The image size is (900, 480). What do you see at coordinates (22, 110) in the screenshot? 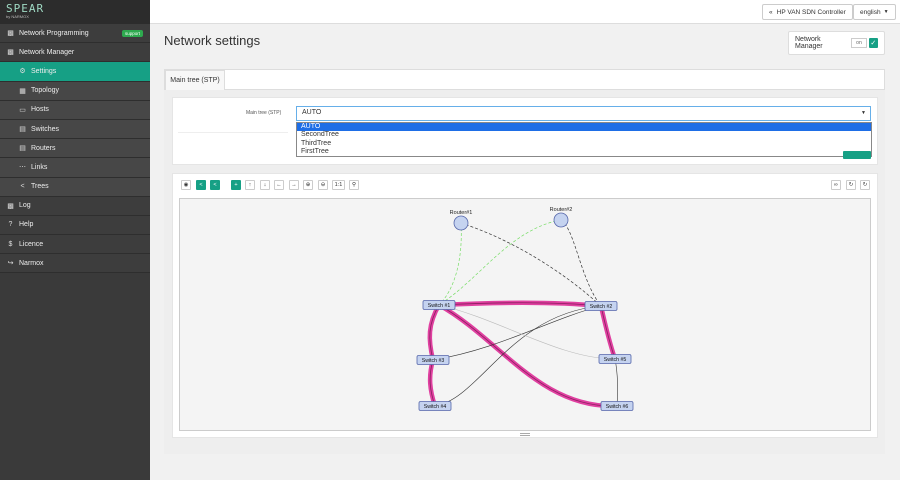
I see `laptop-icon: ▭` at bounding box center [22, 110].